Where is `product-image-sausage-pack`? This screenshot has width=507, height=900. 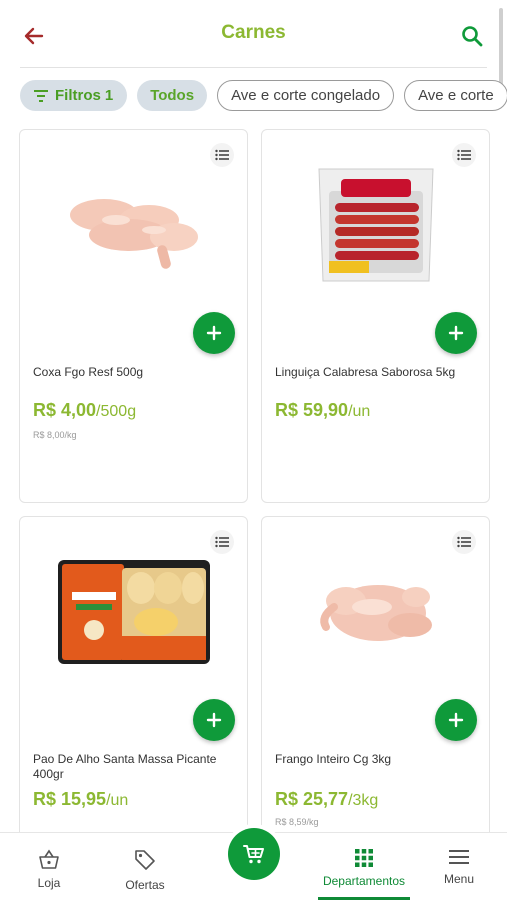
product-image-sausage-pack is located at coordinates (376, 225).